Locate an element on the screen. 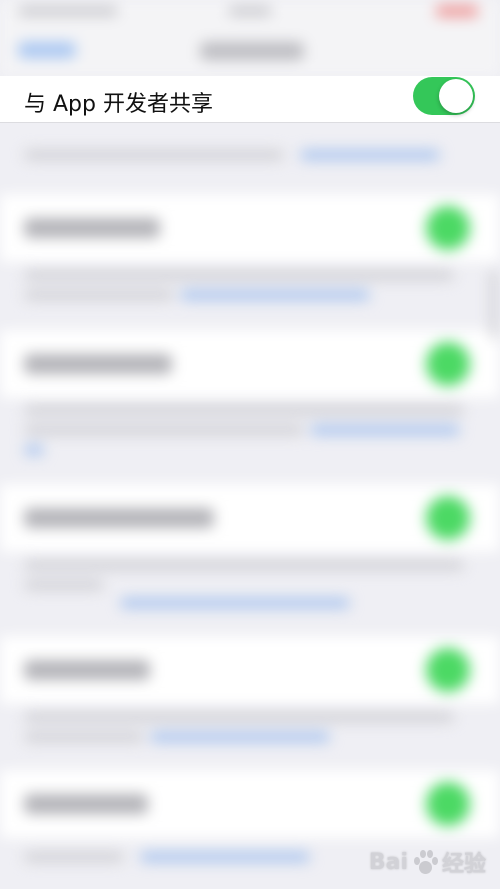 This screenshot has height=889, width=500. battery-icon is located at coordinates (457, 11).